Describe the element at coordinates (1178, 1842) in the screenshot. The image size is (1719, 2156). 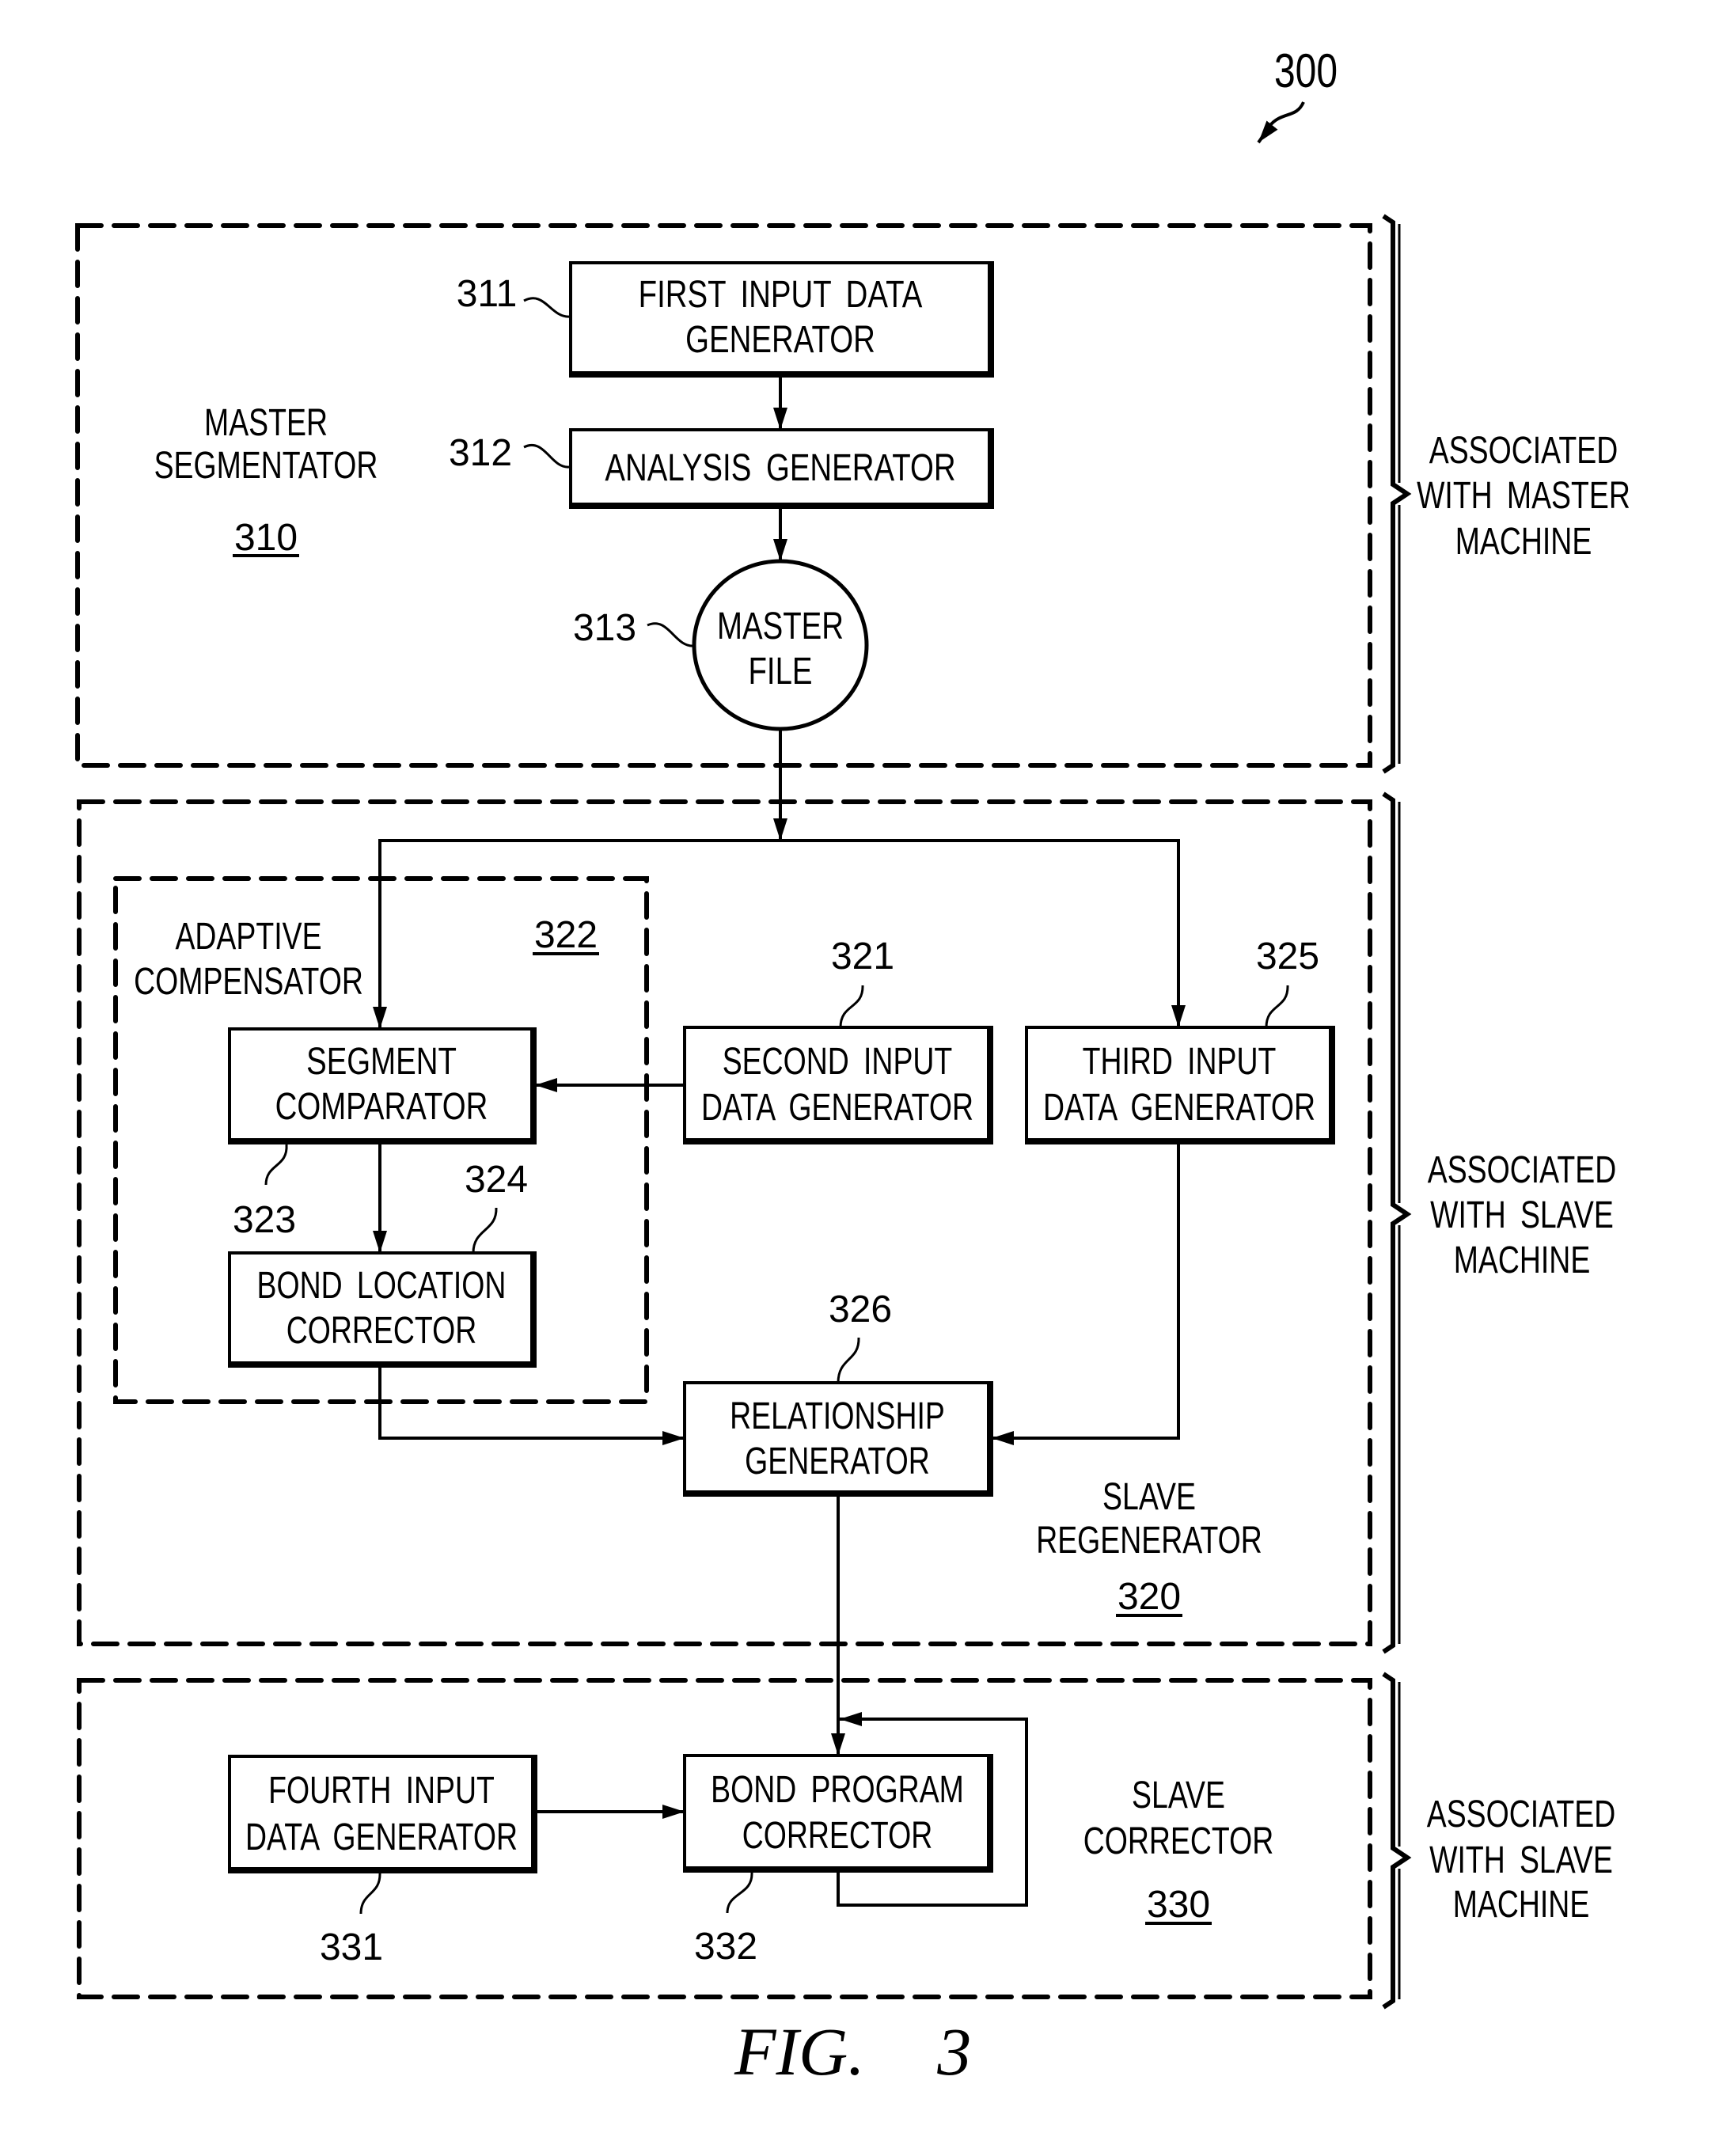
I see `slave-corrector-title-line2: CORRECTOR` at that location.